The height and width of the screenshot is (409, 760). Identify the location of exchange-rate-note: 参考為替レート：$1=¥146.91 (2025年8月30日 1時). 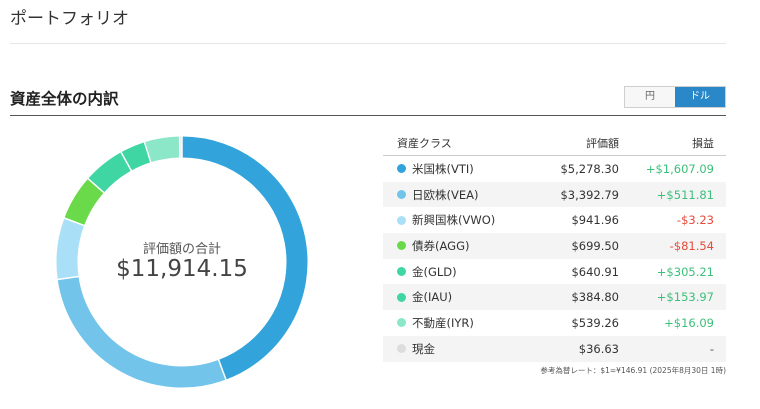
(633, 370).